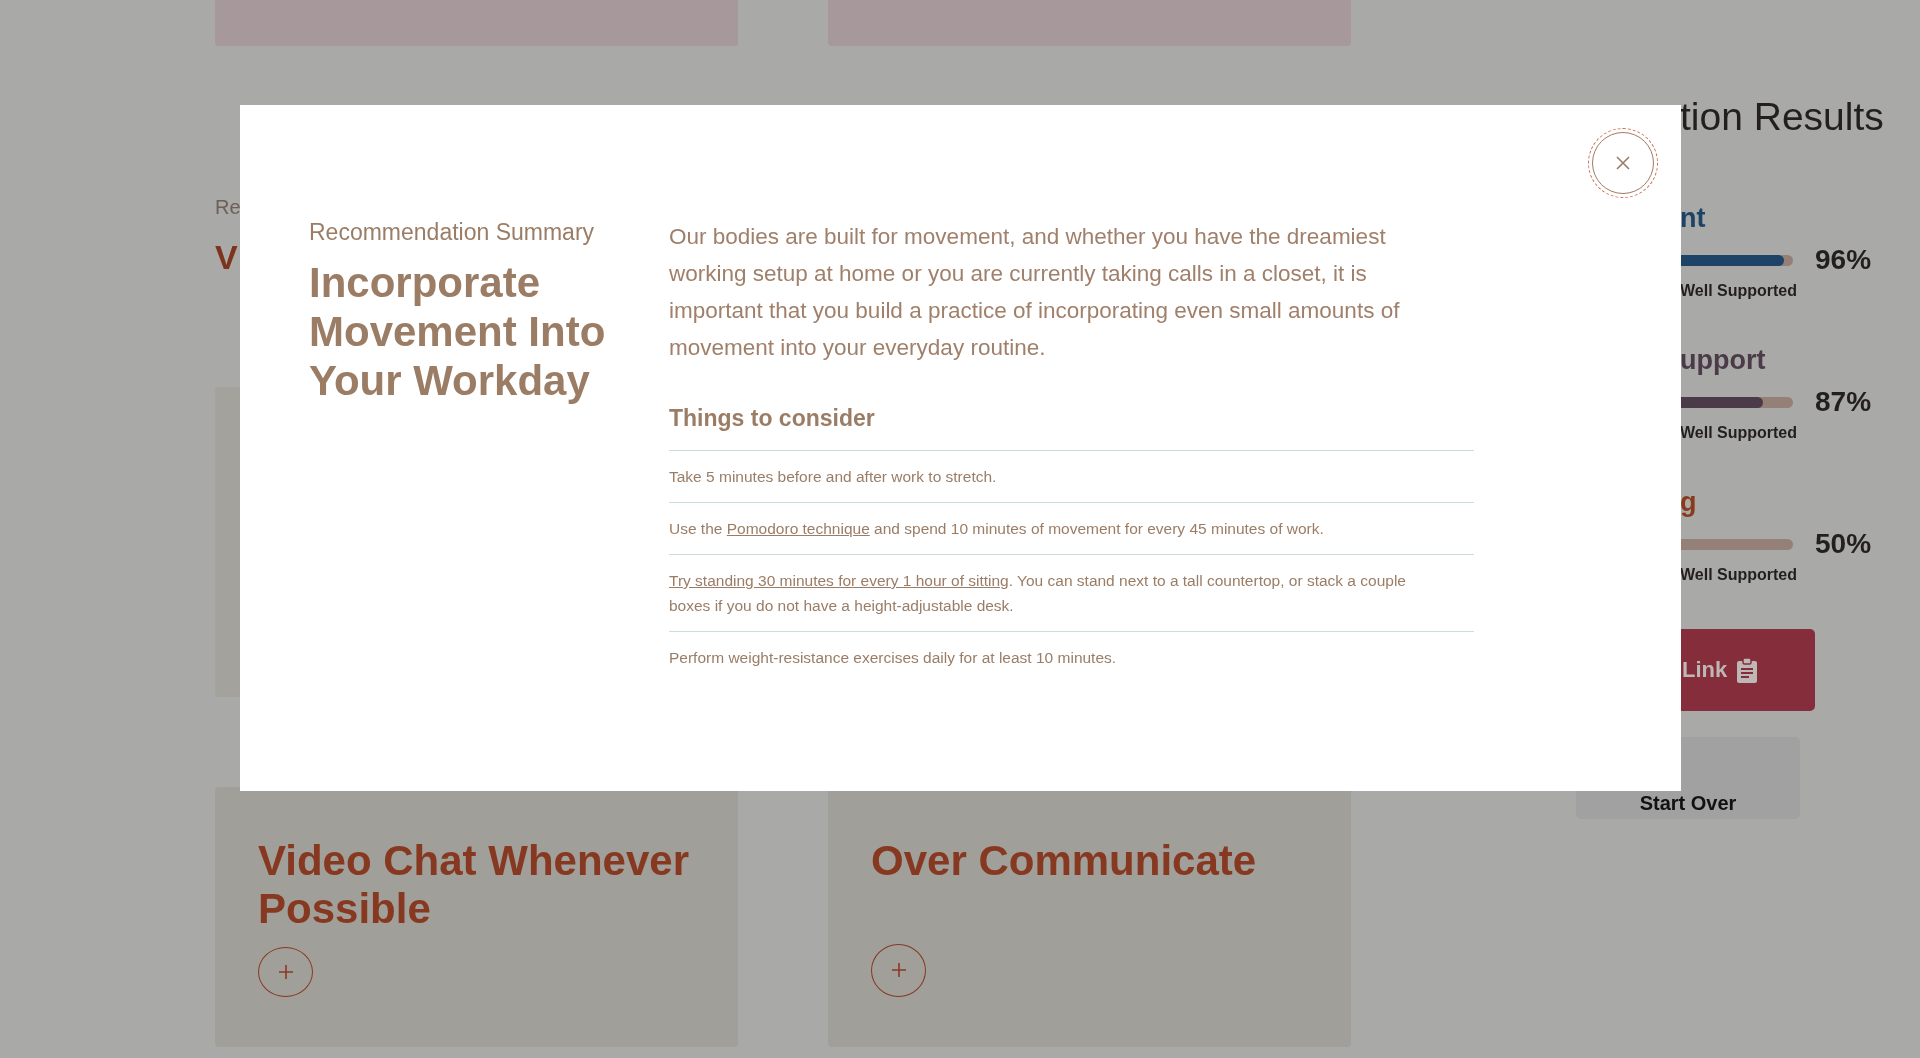 The image size is (1920, 1058). What do you see at coordinates (1071, 593) in the screenshot?
I see `consider-item: Try standing 30 minutes for every 1 hour of sitting. You can stand next to a tall countertop, or stack a couple boxes if you do not have a height-adjustable desk.` at bounding box center [1071, 593].